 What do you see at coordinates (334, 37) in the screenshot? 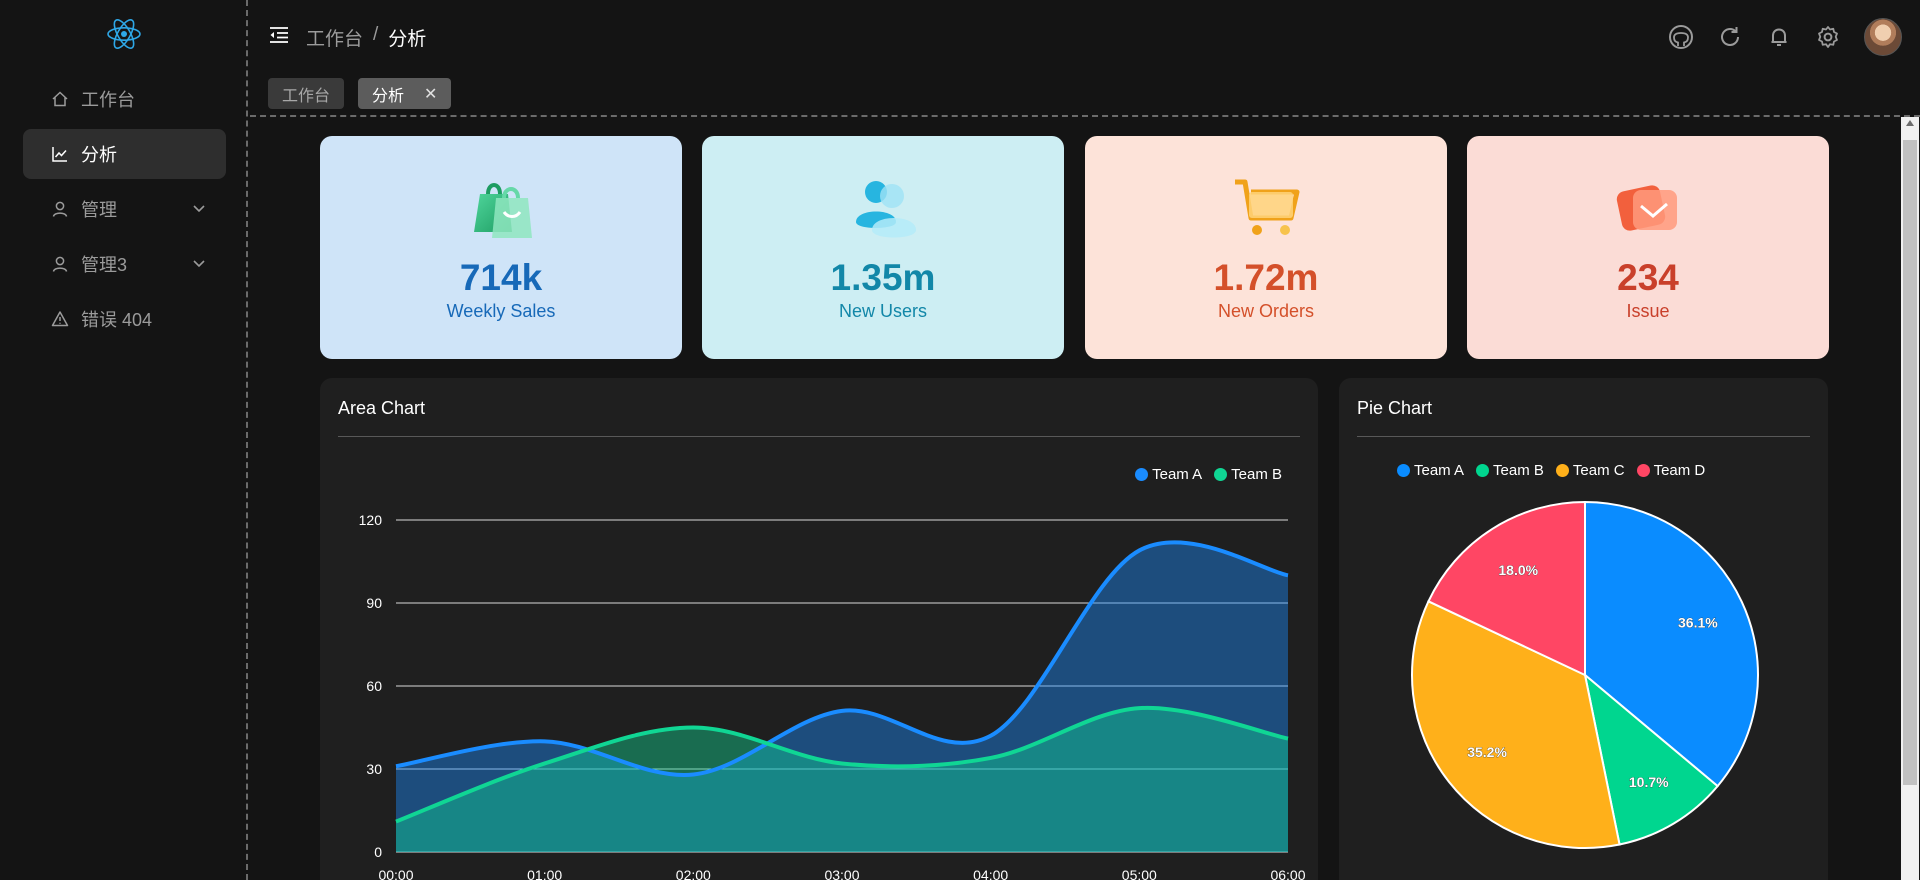
I see `breadcrumb-parent: 工作台` at bounding box center [334, 37].